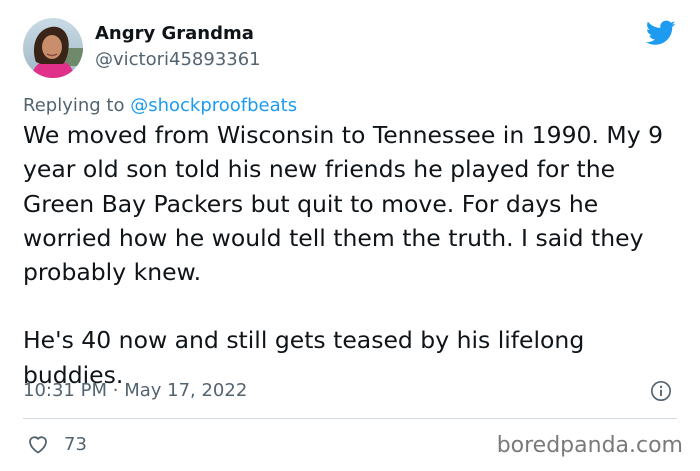 The width and height of the screenshot is (700, 471). Describe the element at coordinates (213, 105) in the screenshot. I see `reply-to-handle-link: @shockproofbeats` at that location.